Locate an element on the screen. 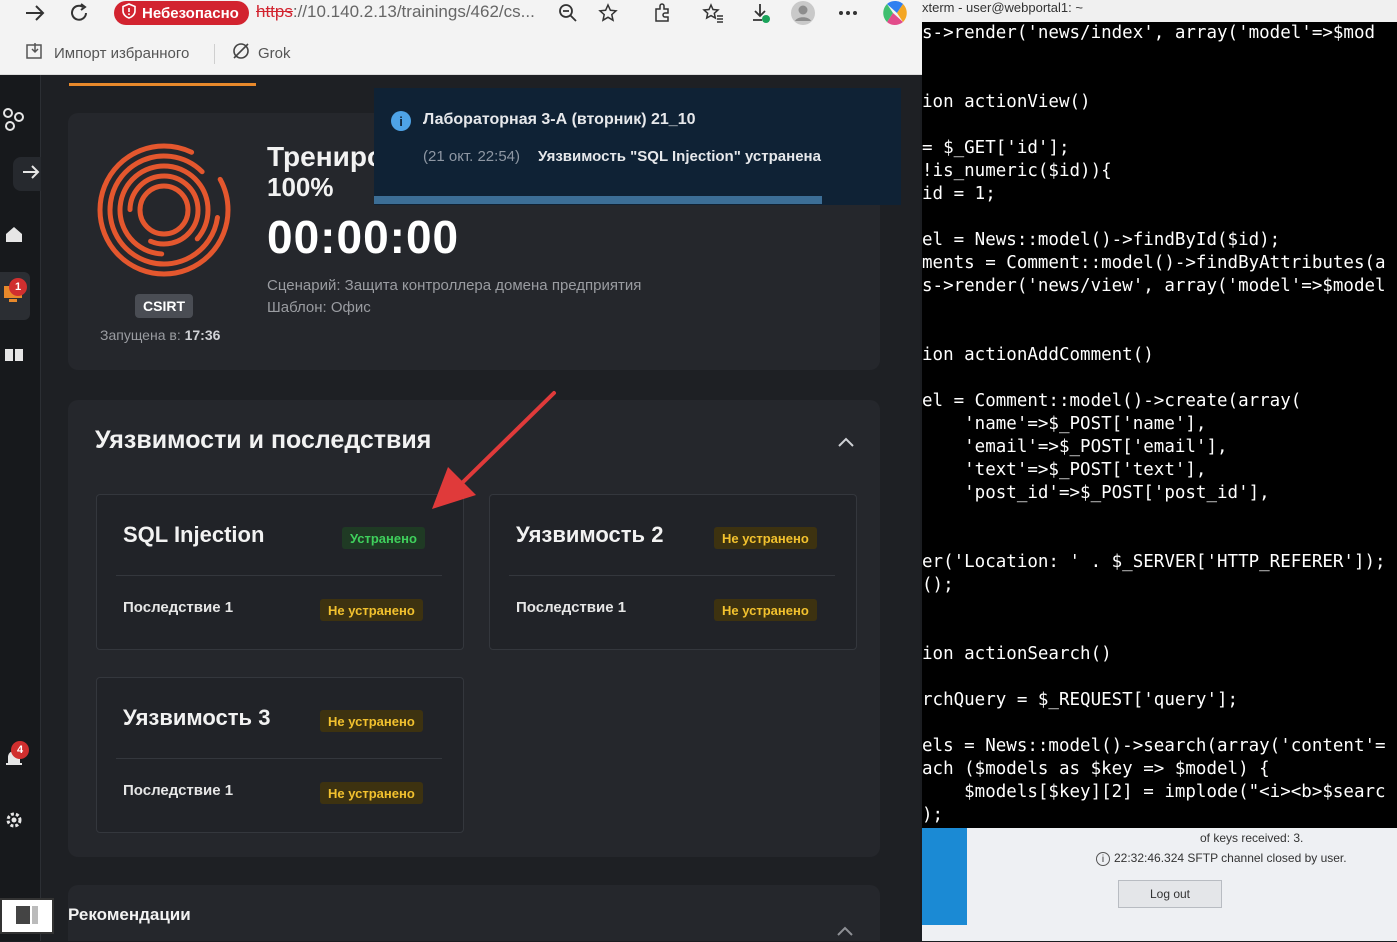  started-label: Запущена в: is located at coordinates (140, 335).